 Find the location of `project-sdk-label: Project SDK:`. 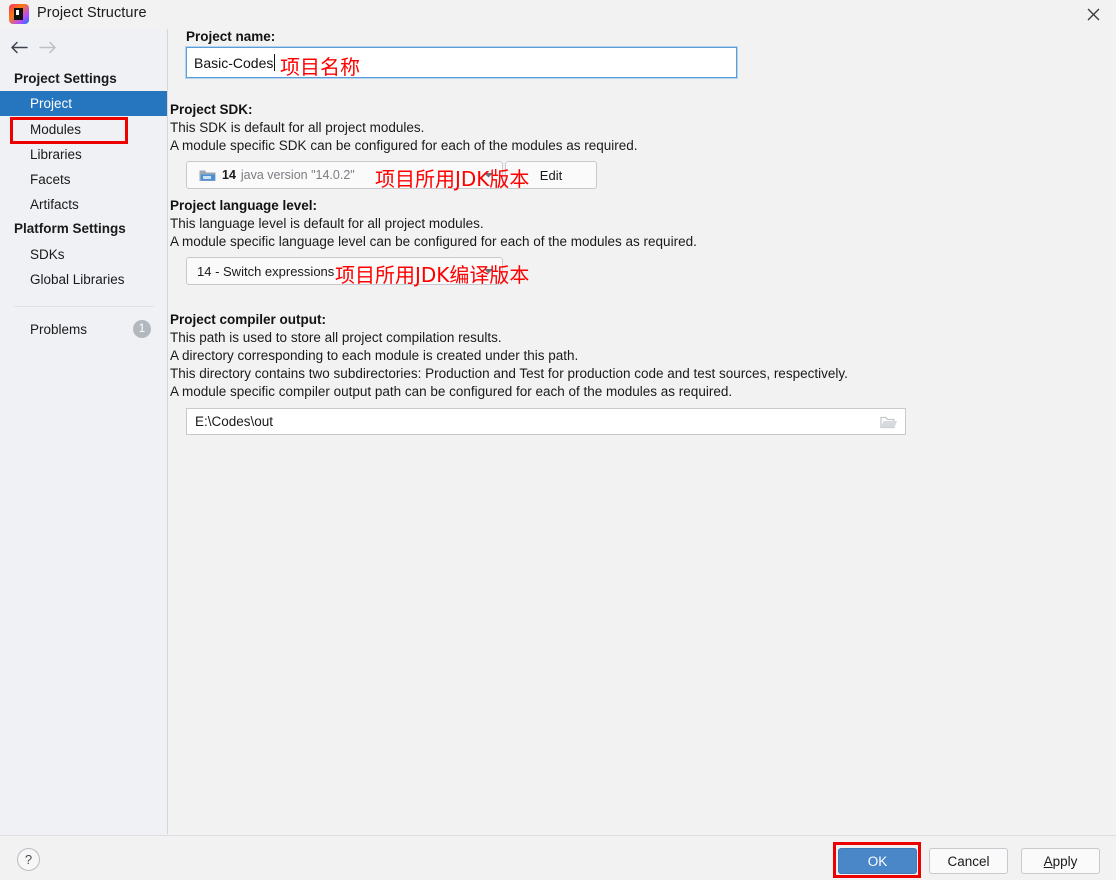

project-sdk-label: Project SDK: is located at coordinates (211, 109).